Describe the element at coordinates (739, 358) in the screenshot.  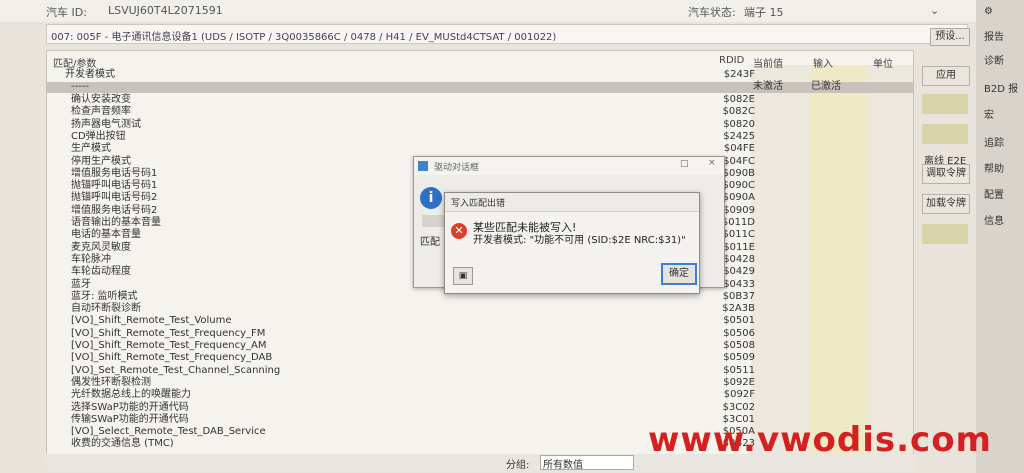
I see `row-rdid: $0509` at that location.